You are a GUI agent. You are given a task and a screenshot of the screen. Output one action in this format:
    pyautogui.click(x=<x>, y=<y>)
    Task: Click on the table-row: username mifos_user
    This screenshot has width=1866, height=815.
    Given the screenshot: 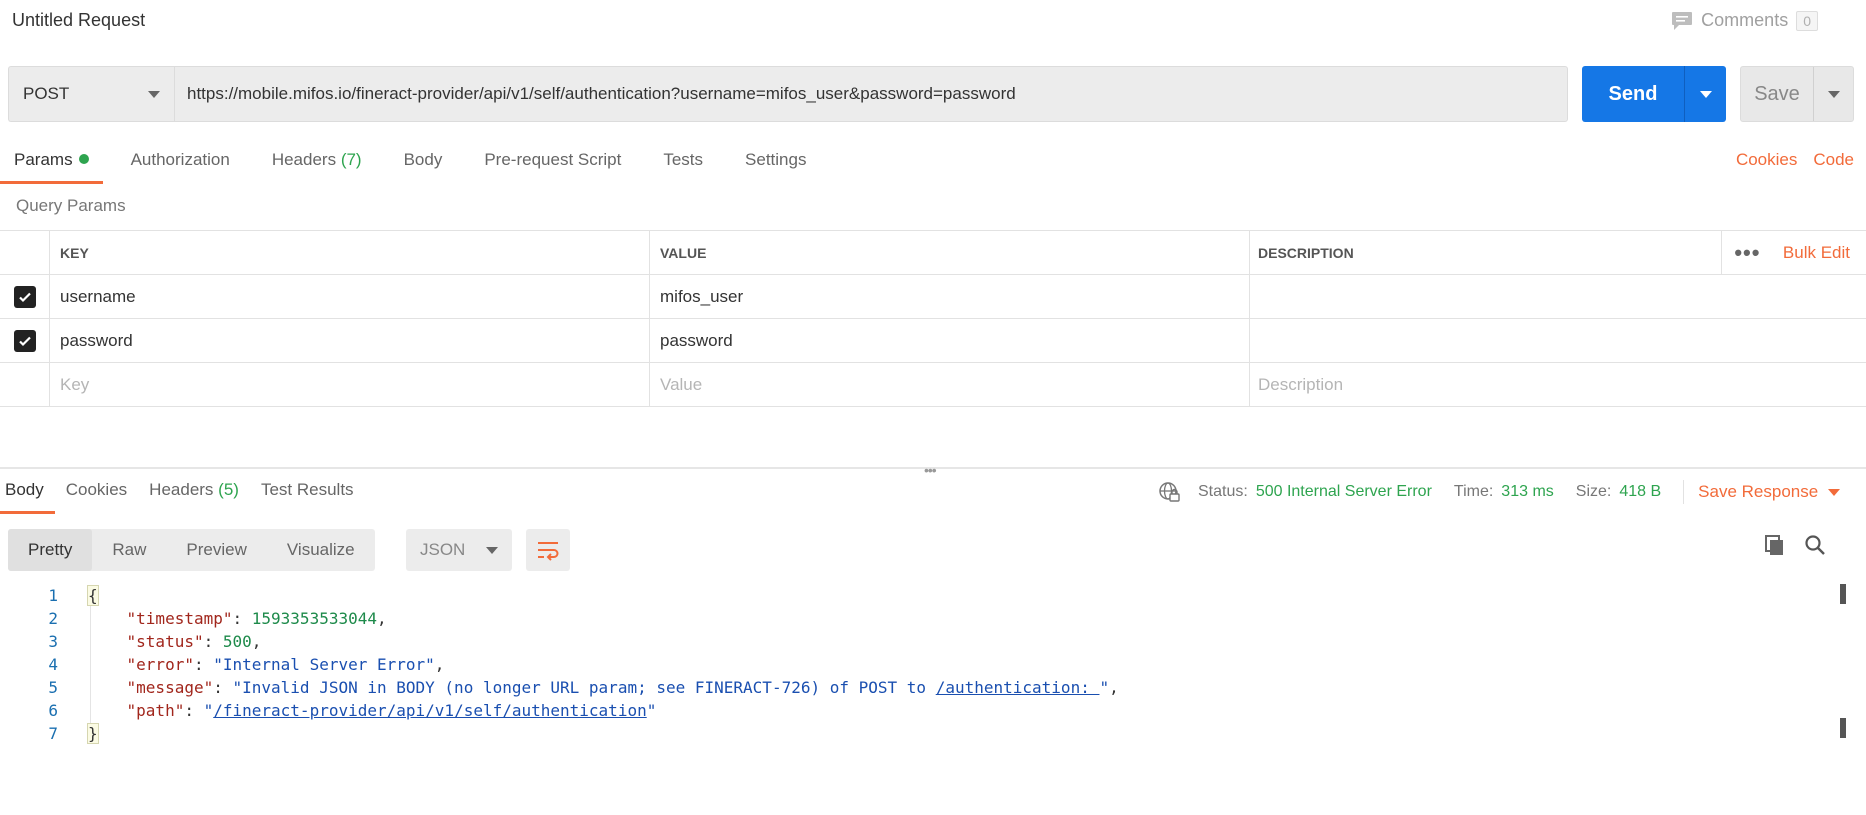 What is the action you would take?
    pyautogui.click(x=933, y=297)
    